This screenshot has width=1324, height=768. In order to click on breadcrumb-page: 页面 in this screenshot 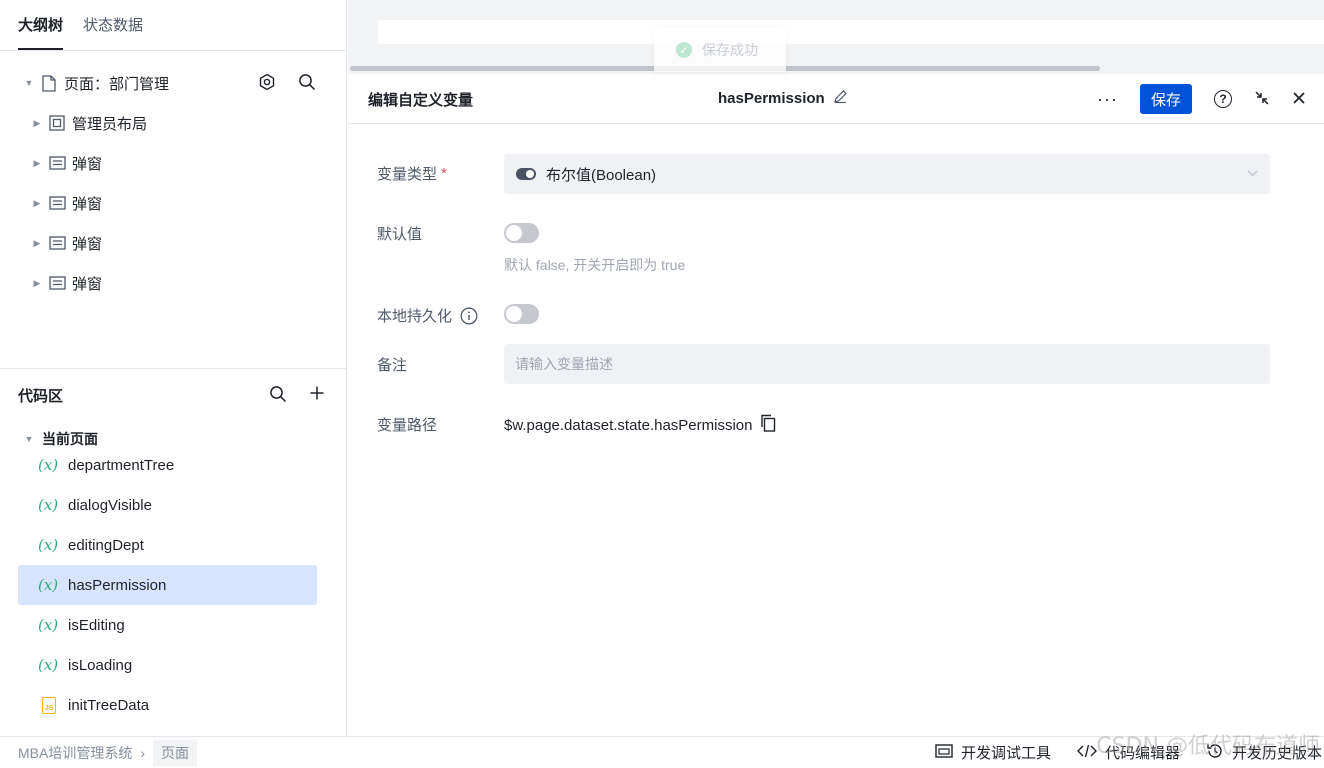, I will do `click(175, 752)`.